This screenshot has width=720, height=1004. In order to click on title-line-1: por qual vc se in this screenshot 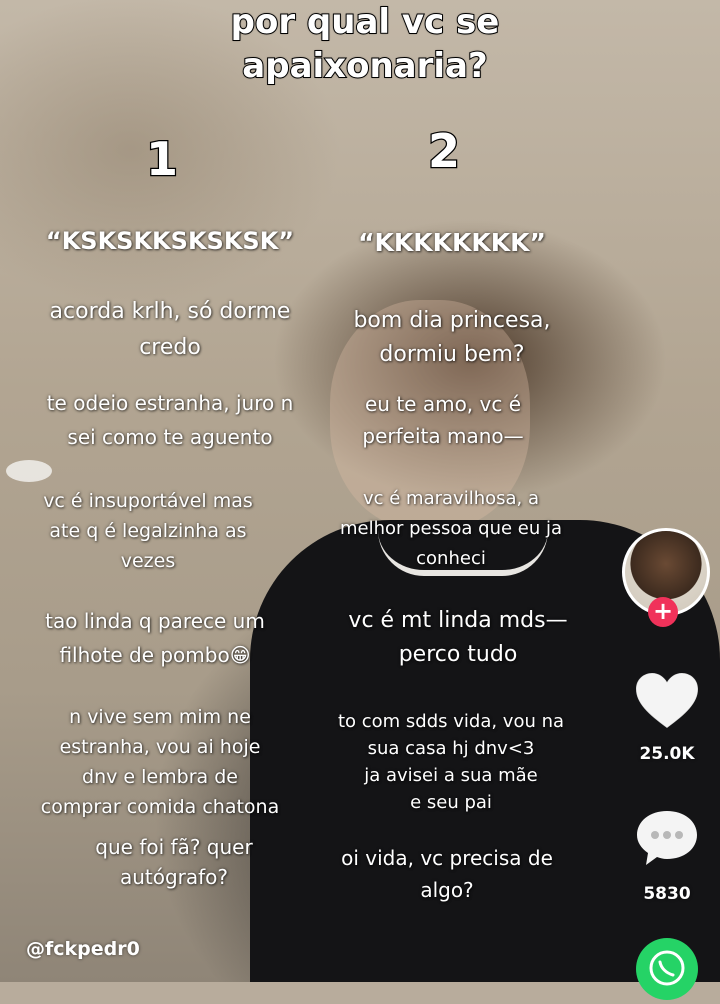, I will do `click(365, 22)`.